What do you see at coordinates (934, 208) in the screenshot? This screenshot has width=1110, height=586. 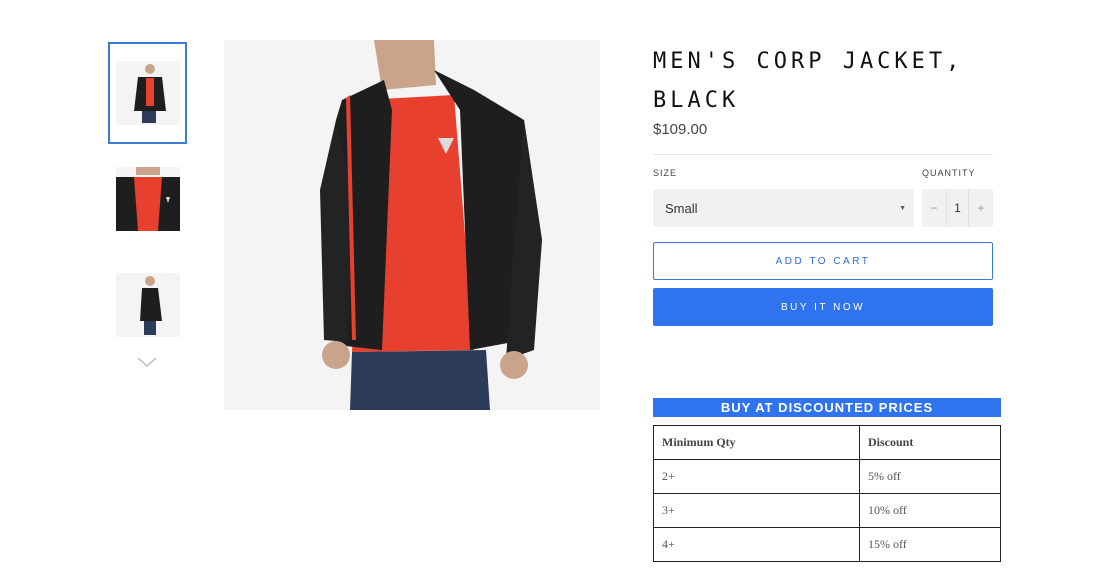 I see `quantity-decrease-button: −` at bounding box center [934, 208].